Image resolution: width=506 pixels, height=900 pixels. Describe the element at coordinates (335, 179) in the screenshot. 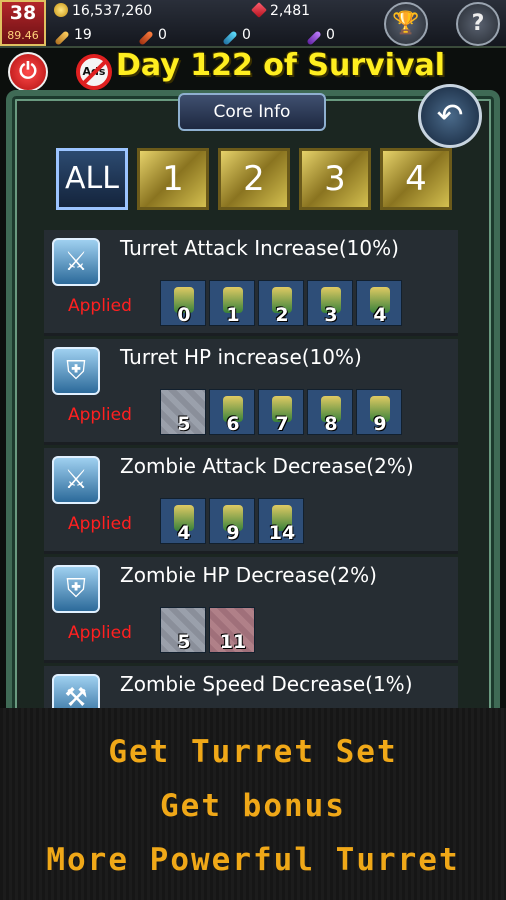

I see `filter-3: 3` at that location.